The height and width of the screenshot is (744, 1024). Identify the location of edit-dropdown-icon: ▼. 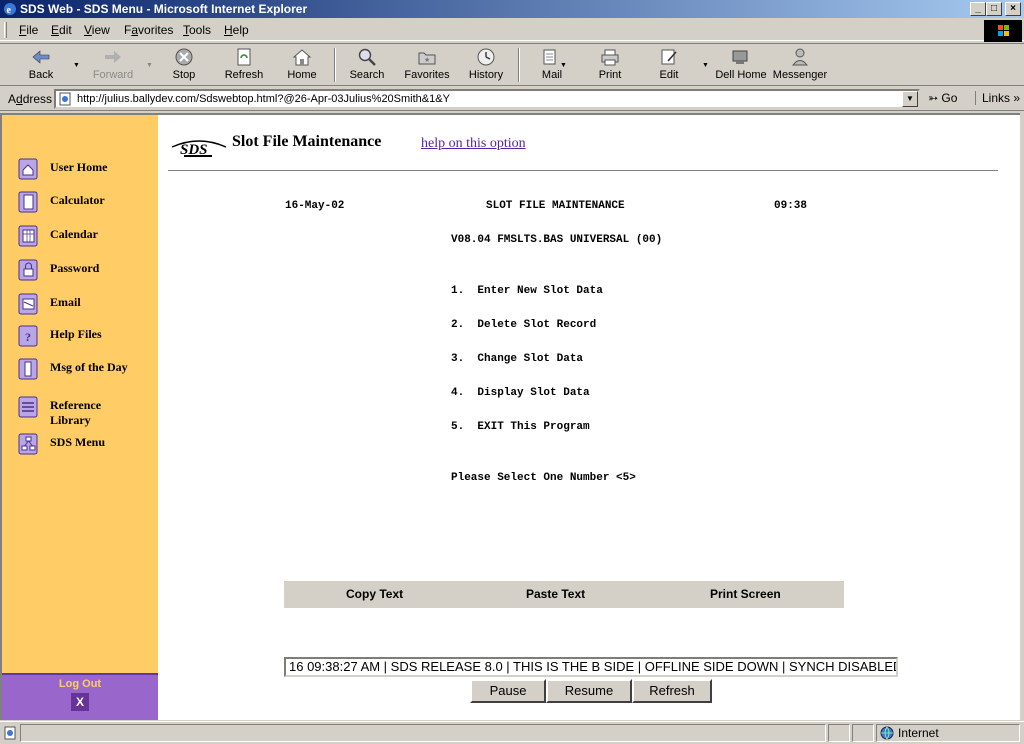
(705, 65).